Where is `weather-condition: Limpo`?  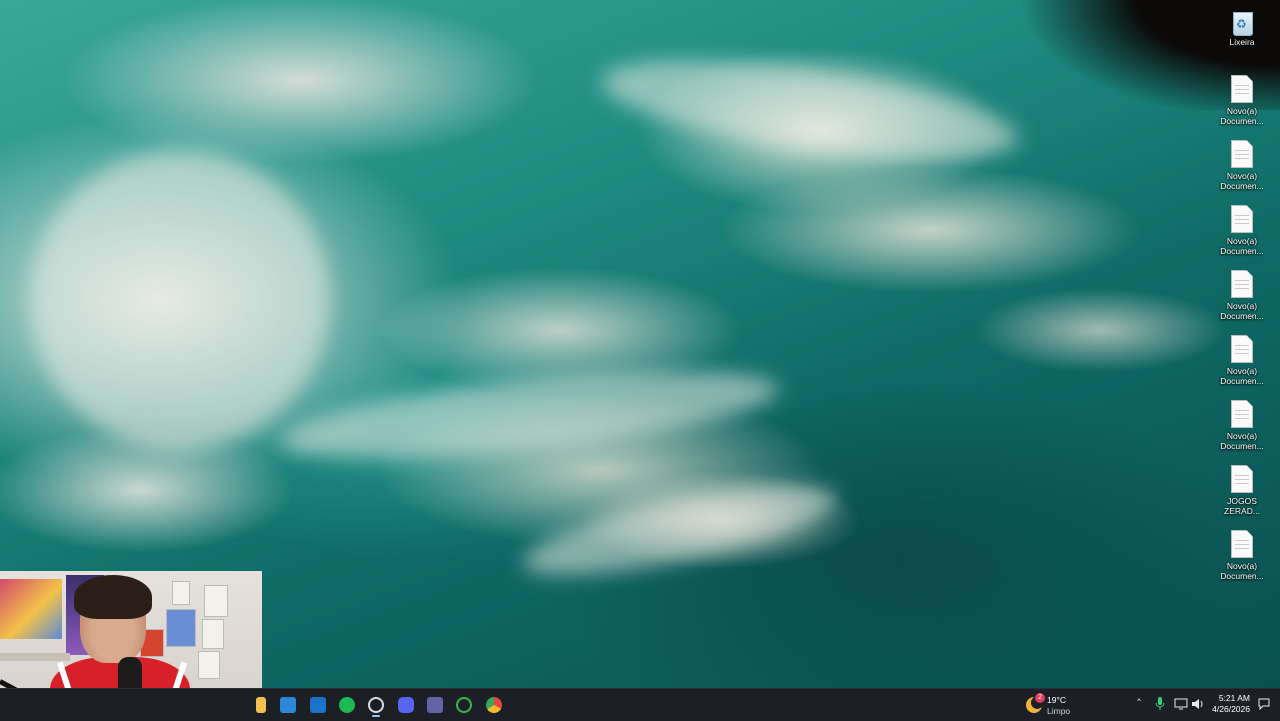
weather-condition: Limpo is located at coordinates (1059, 711).